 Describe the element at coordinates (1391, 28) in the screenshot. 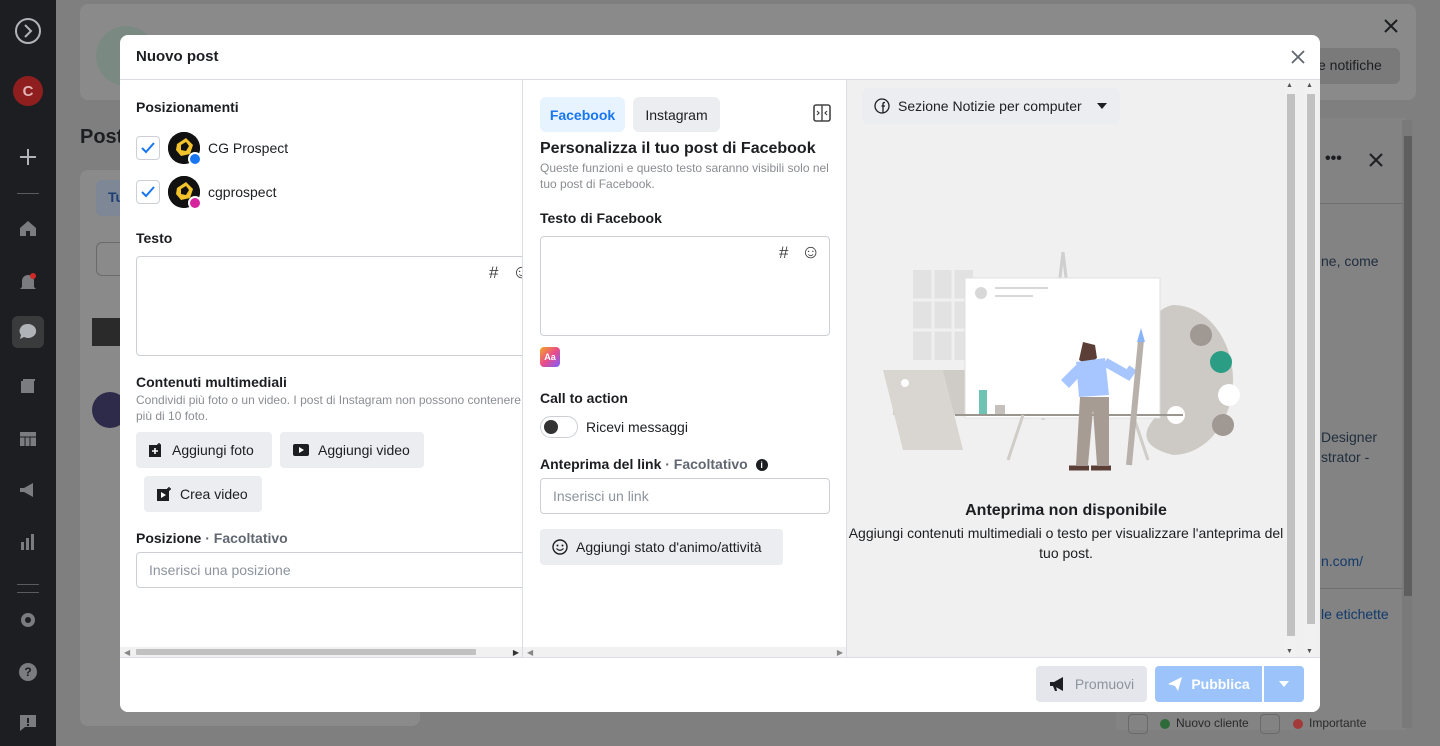

I see `background-close-icon` at that location.